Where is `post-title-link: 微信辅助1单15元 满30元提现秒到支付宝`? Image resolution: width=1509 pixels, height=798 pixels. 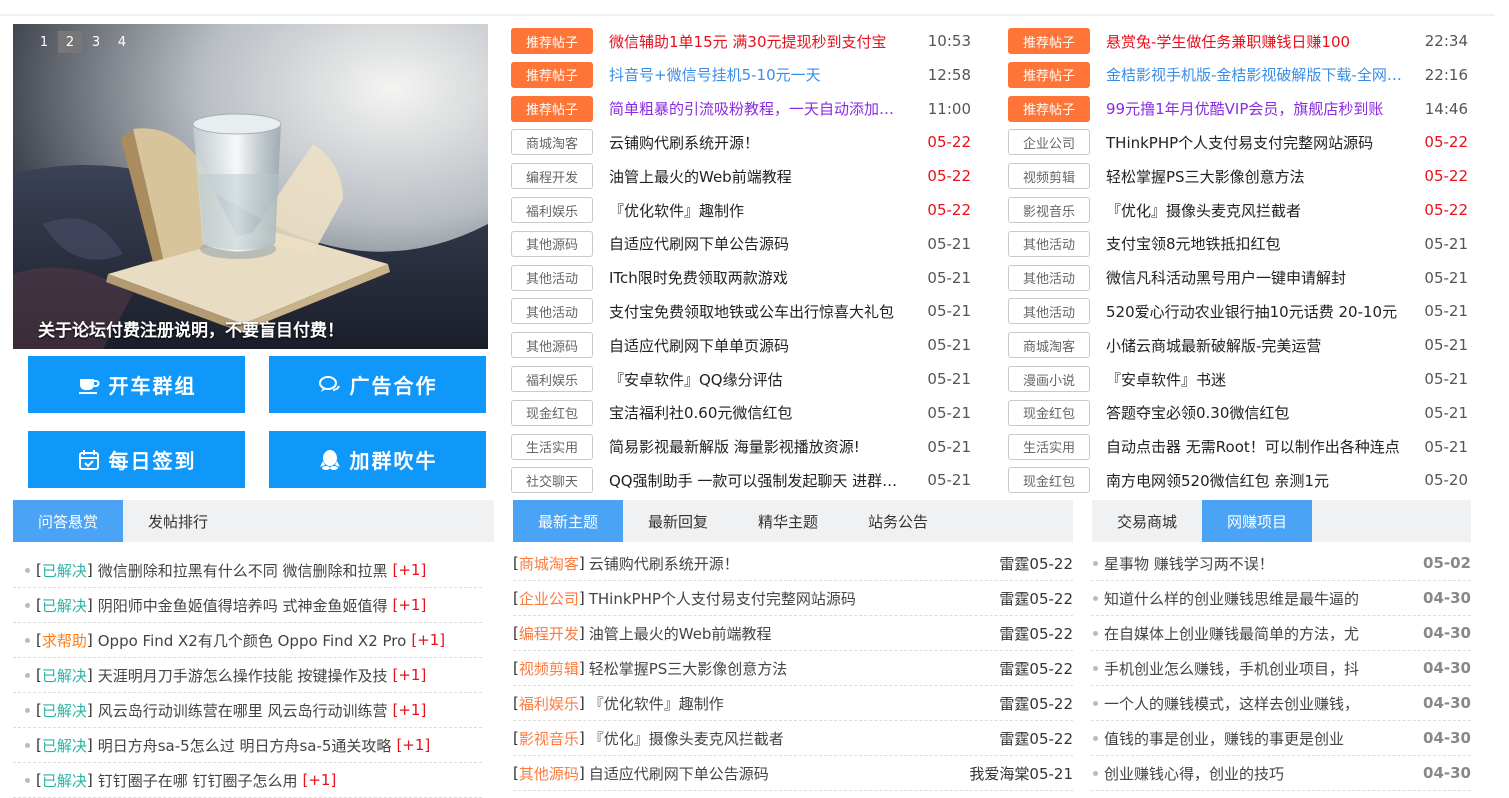
post-title-link: 微信辅助1单15元 满30元提现秒到支付宝 is located at coordinates (759, 41).